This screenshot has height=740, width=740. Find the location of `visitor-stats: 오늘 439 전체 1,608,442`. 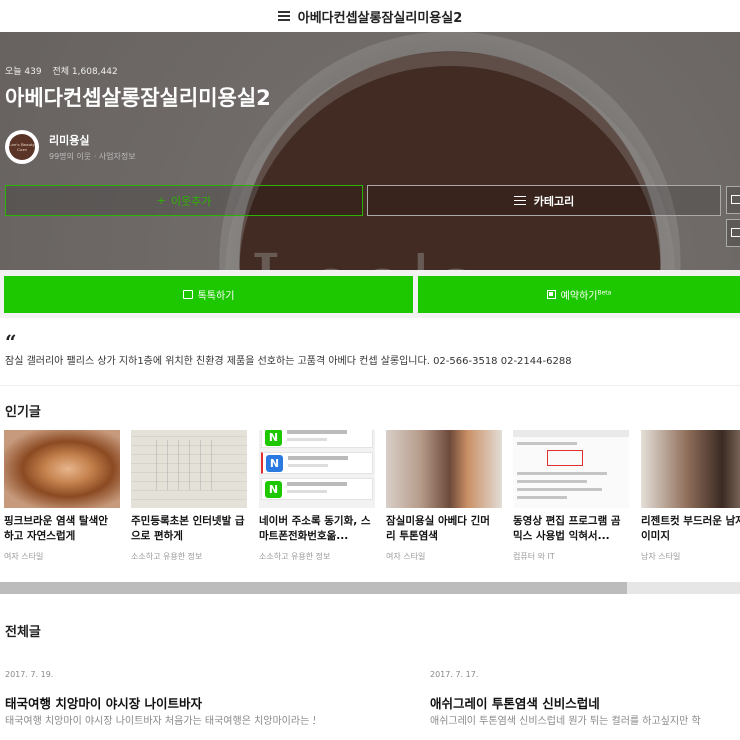

visitor-stats: 오늘 439 전체 1,608,442 is located at coordinates (65, 70).